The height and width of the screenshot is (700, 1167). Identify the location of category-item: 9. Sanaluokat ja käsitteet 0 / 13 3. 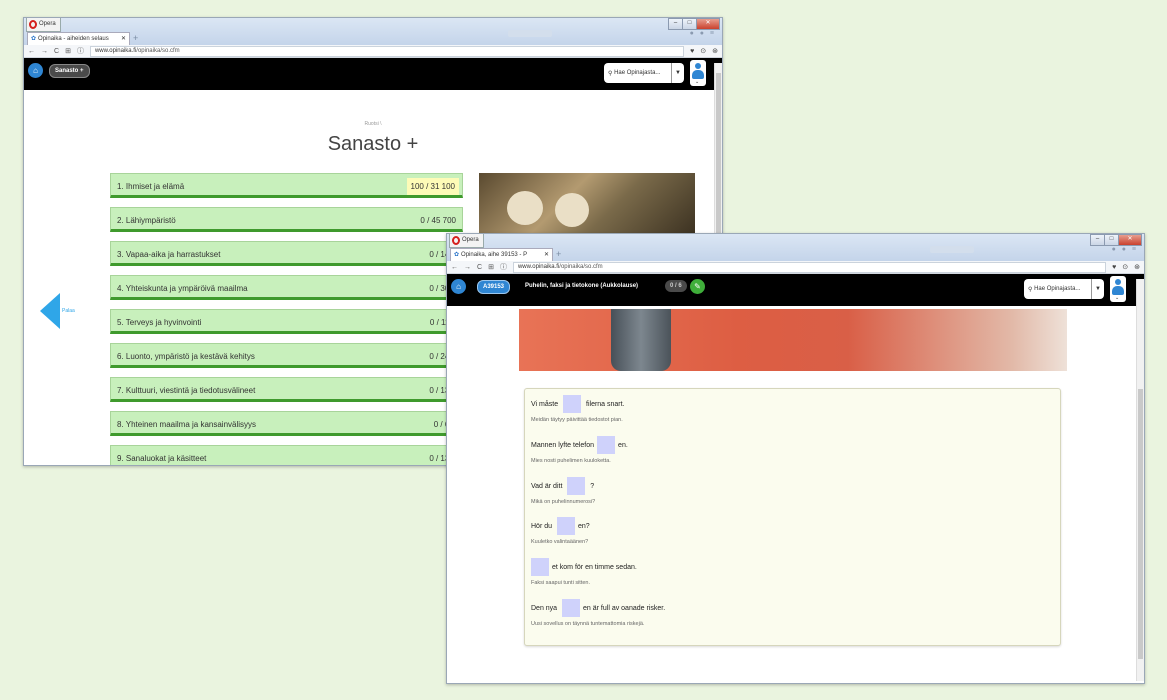
(286, 455).